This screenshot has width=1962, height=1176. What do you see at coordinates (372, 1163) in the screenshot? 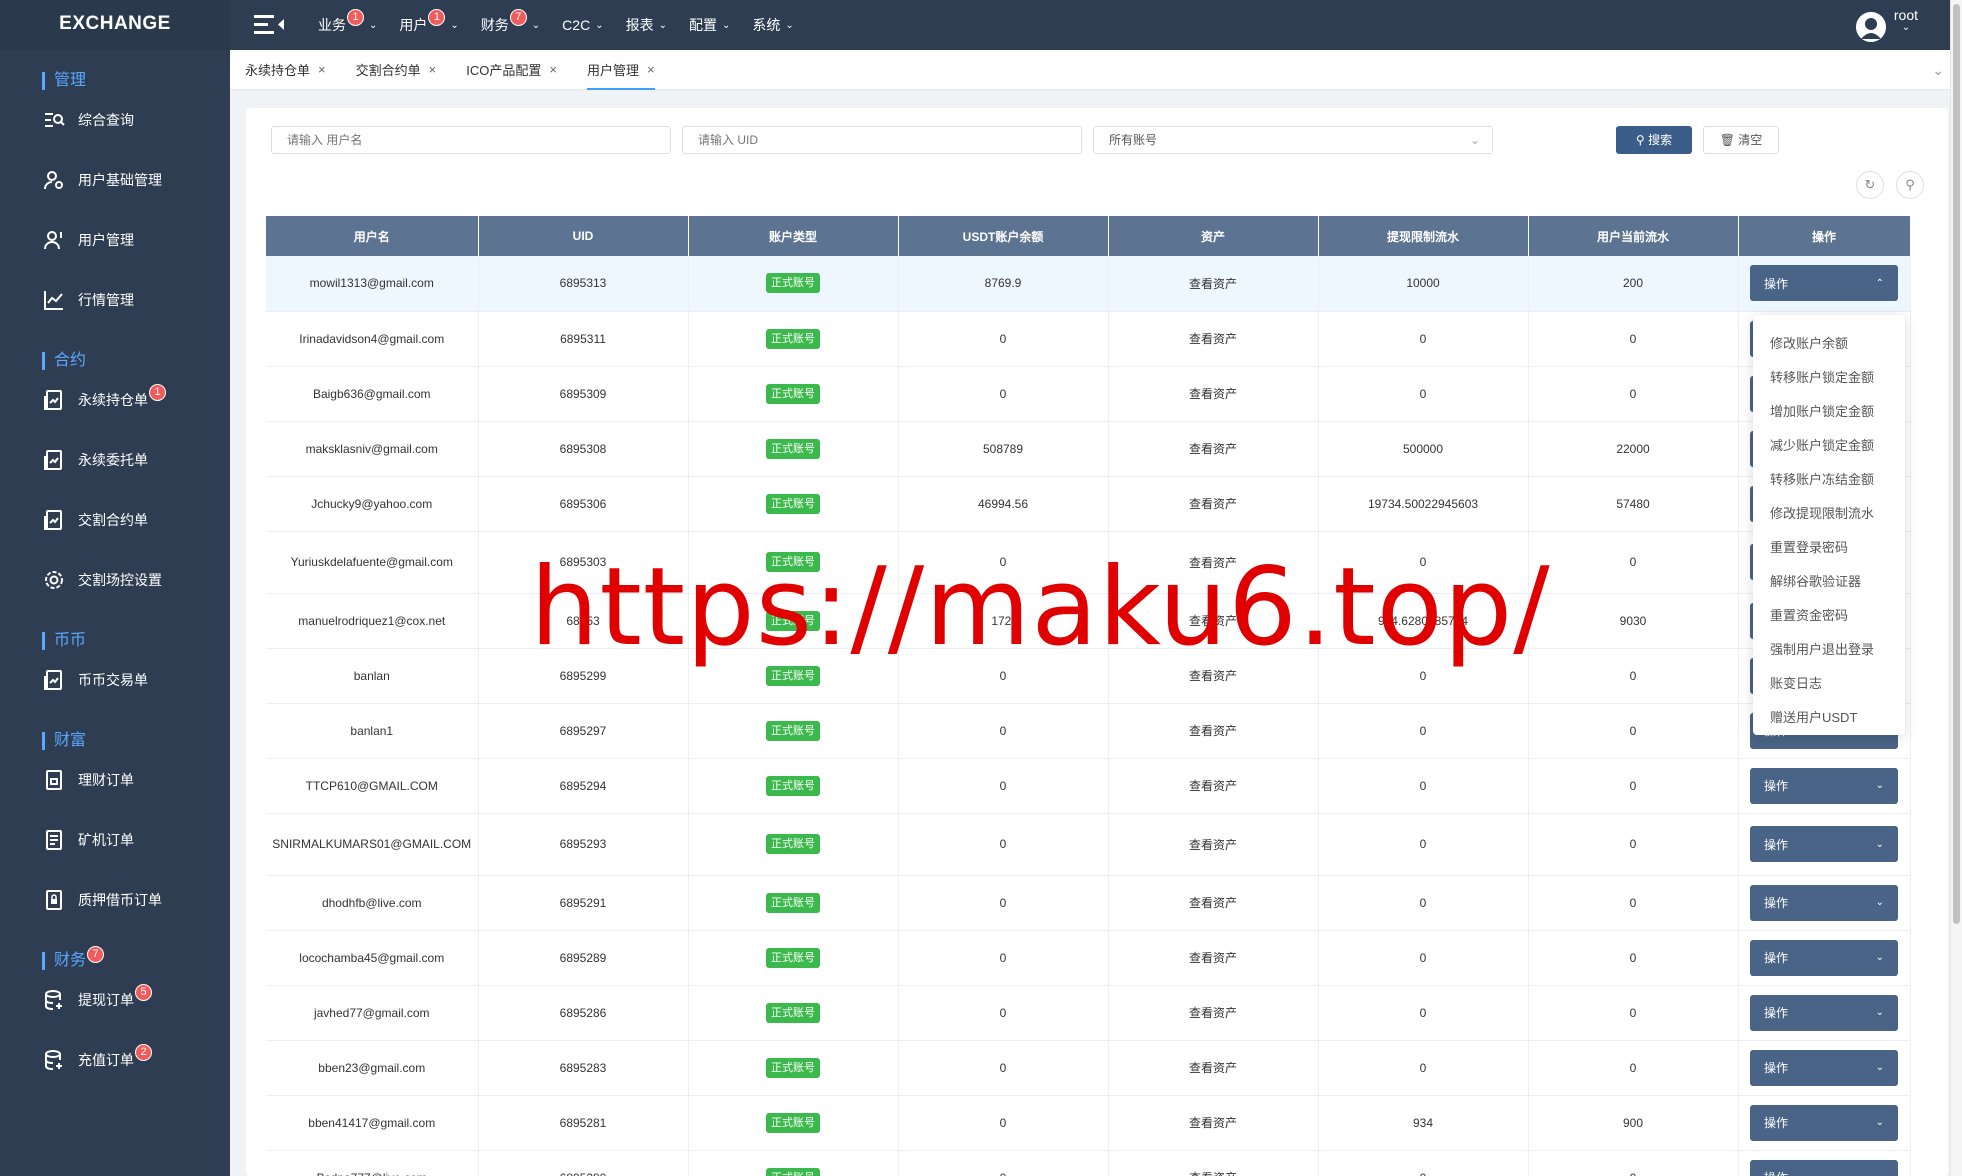
I see `username-cell: Bsdna777@live.com` at bounding box center [372, 1163].